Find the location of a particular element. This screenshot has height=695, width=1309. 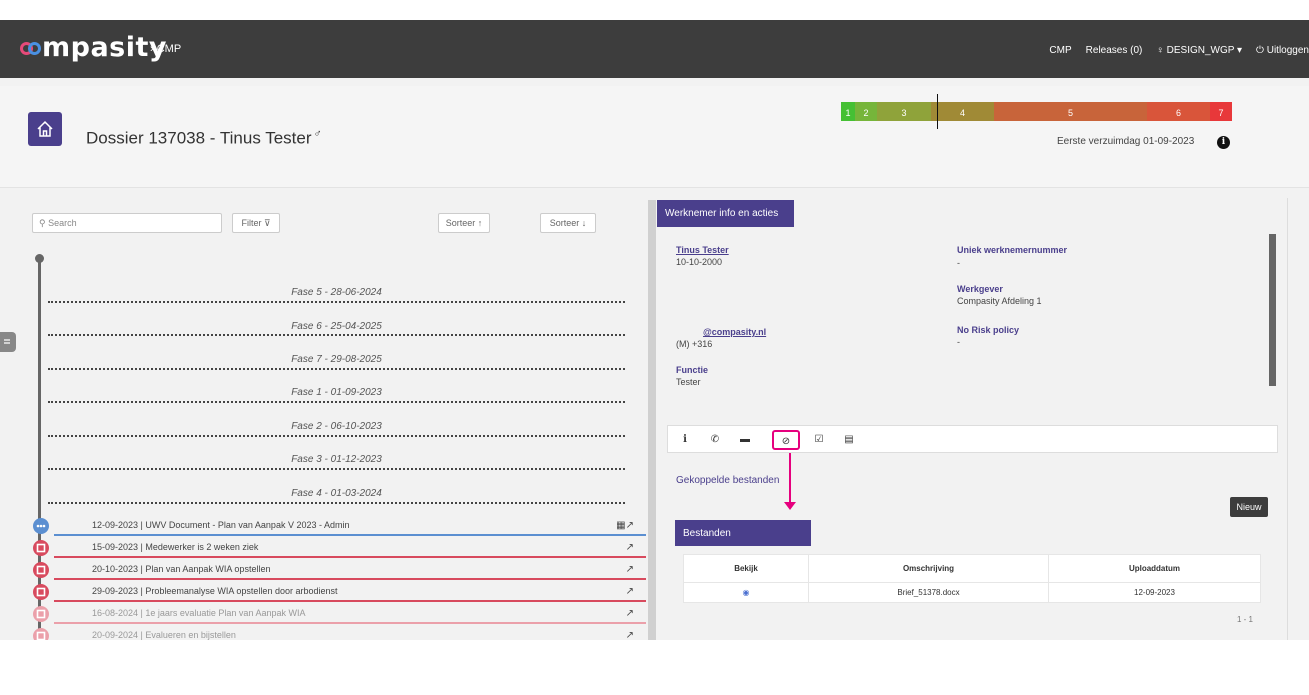

werkgever-label: Werkgever is located at coordinates (980, 289).